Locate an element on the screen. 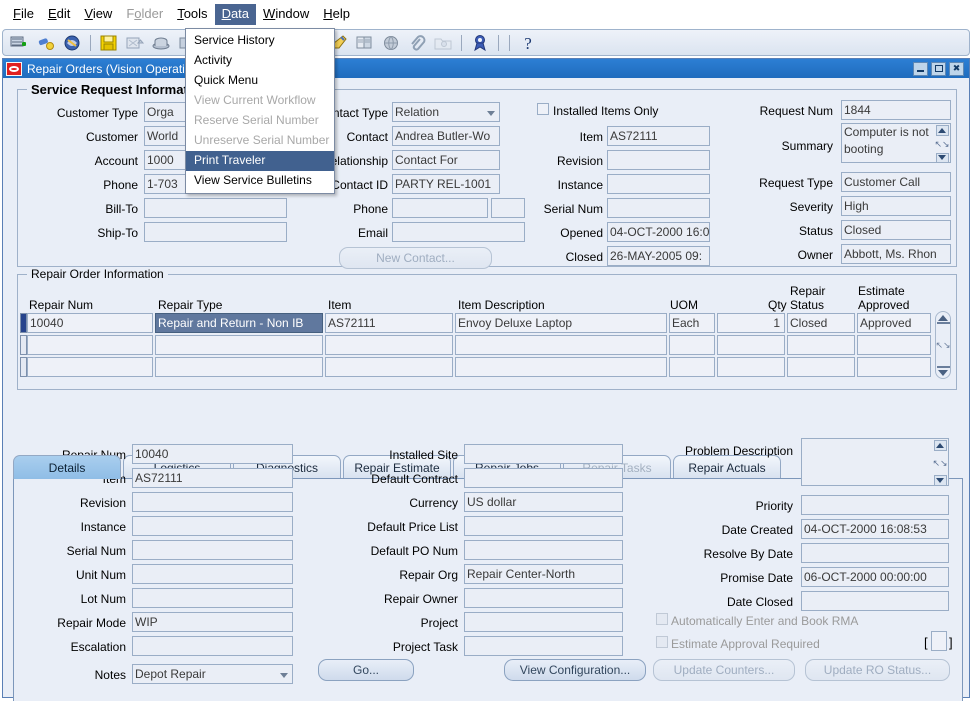 Image resolution: width=972 pixels, height=701 pixels. scroll-thumb: ↖↘ is located at coordinates (942, 345).